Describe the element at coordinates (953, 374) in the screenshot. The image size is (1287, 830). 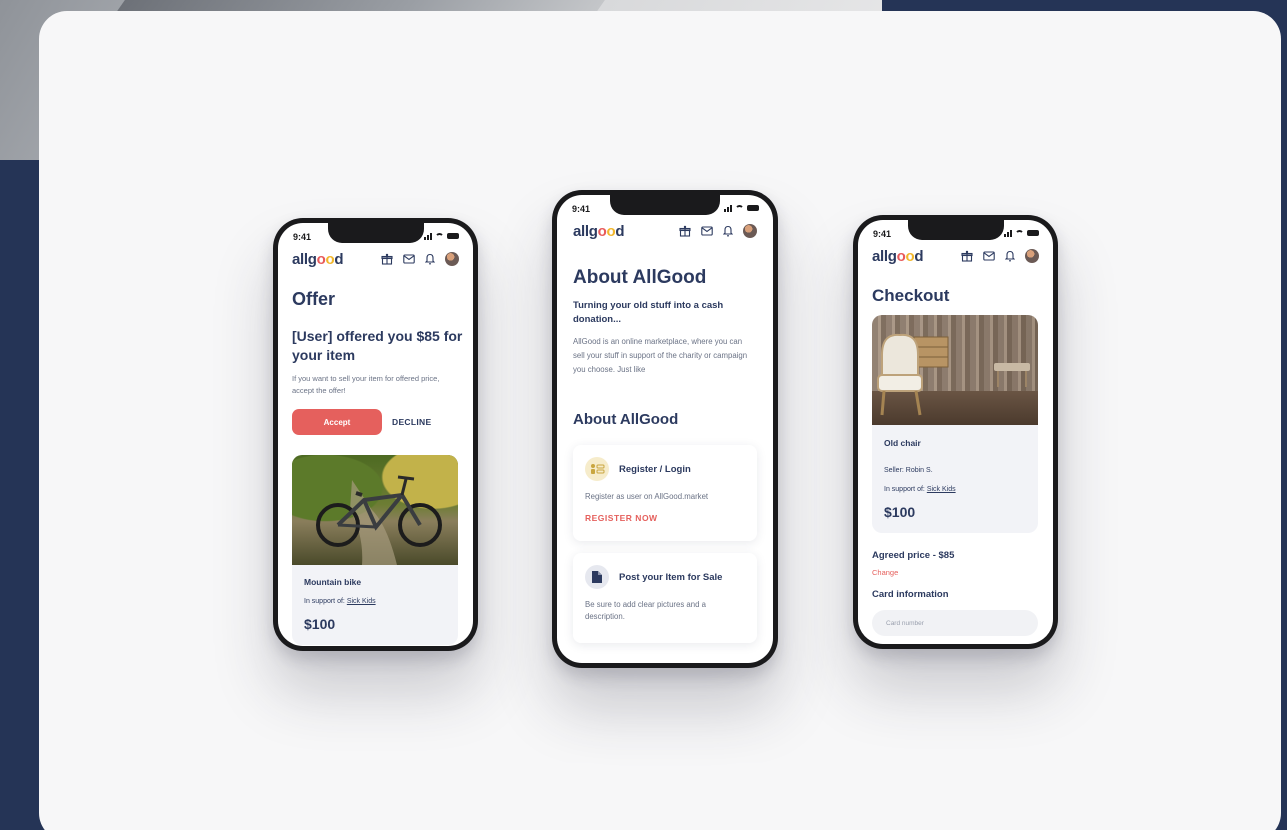
I see `chair-illustration` at that location.